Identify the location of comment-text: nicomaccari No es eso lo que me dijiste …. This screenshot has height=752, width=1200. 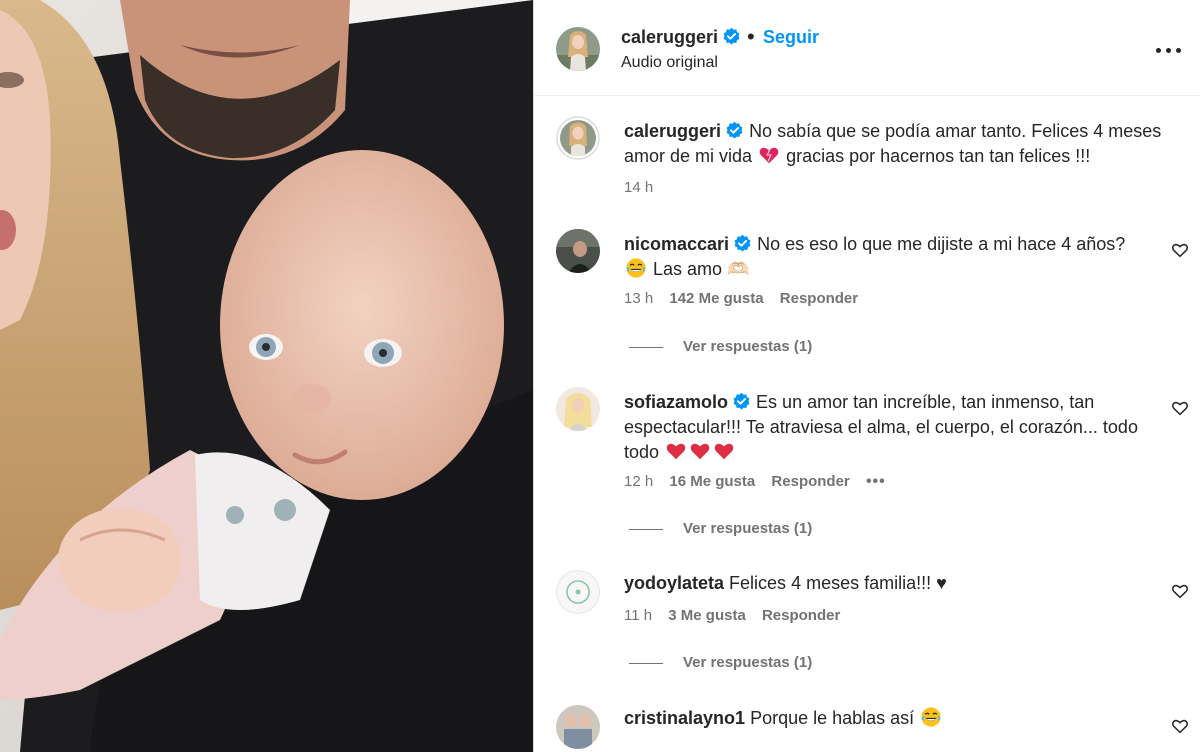
(898, 257).